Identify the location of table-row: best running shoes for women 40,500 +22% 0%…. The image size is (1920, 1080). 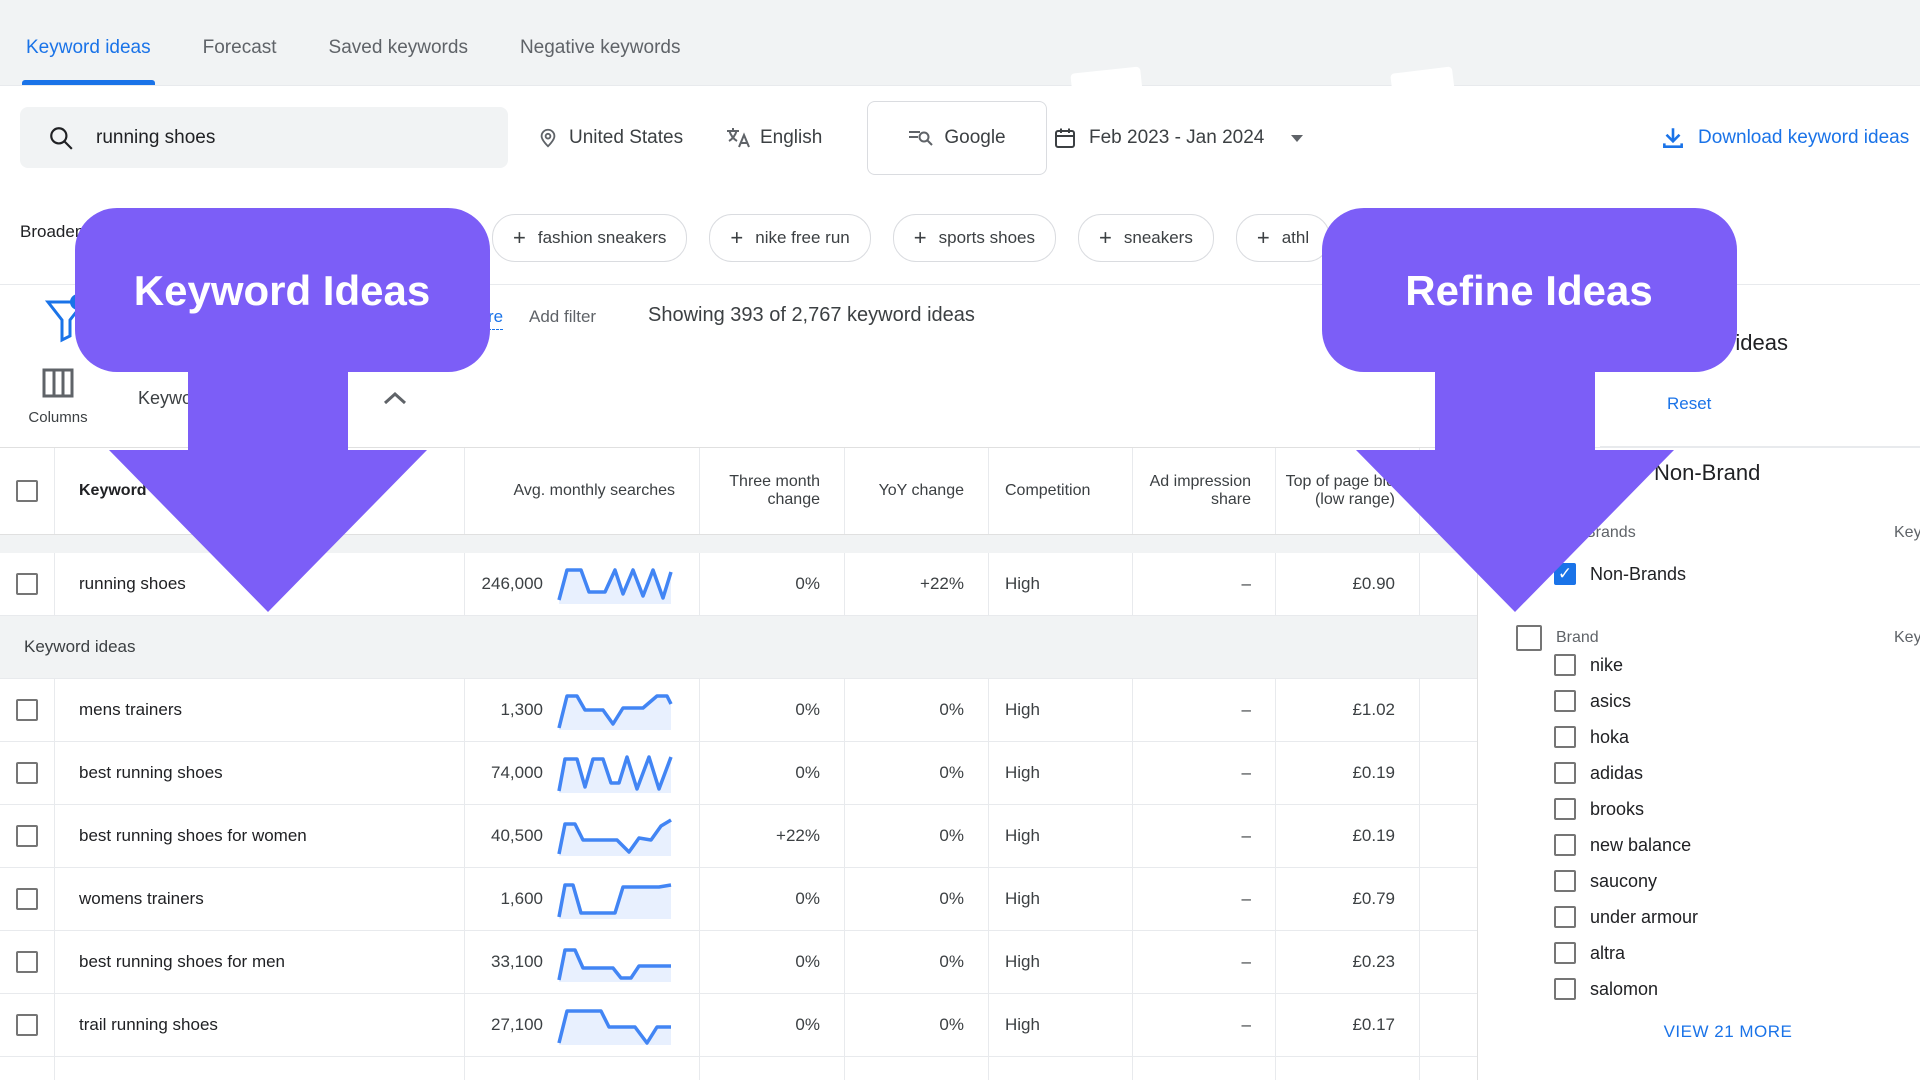
(738, 836).